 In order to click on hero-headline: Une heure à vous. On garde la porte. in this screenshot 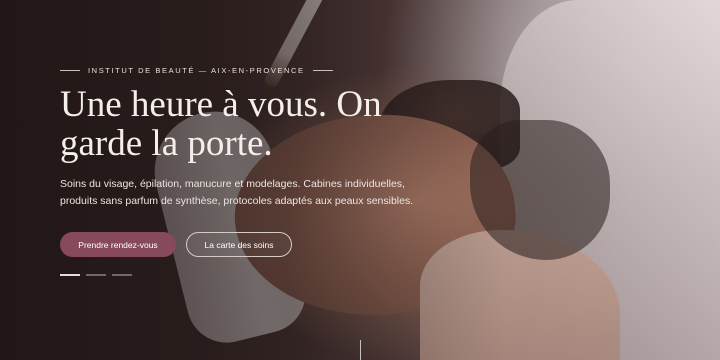, I will do `click(221, 124)`.